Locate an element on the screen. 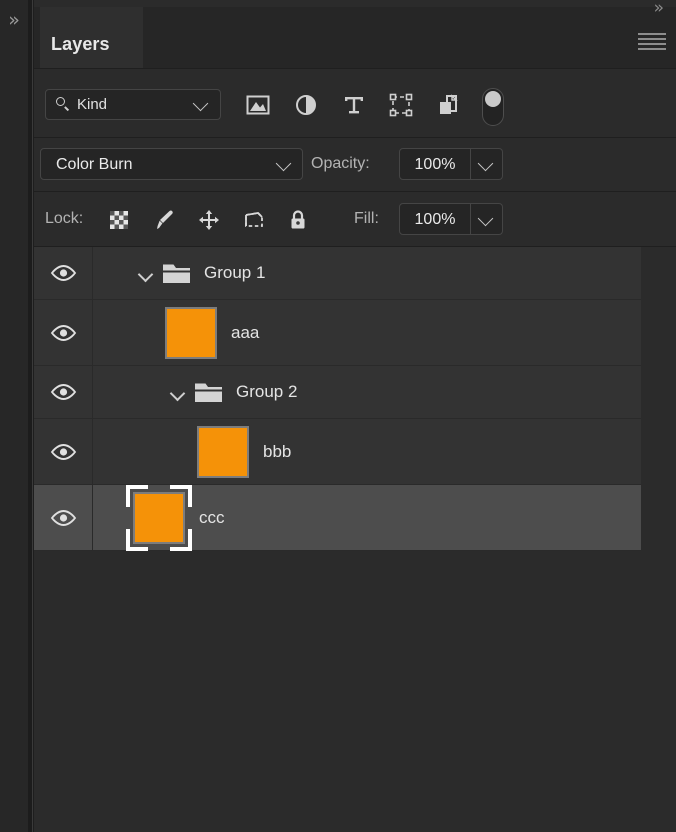 Image resolution: width=676 pixels, height=832 pixels. lock-label: Lock: is located at coordinates (64, 218).